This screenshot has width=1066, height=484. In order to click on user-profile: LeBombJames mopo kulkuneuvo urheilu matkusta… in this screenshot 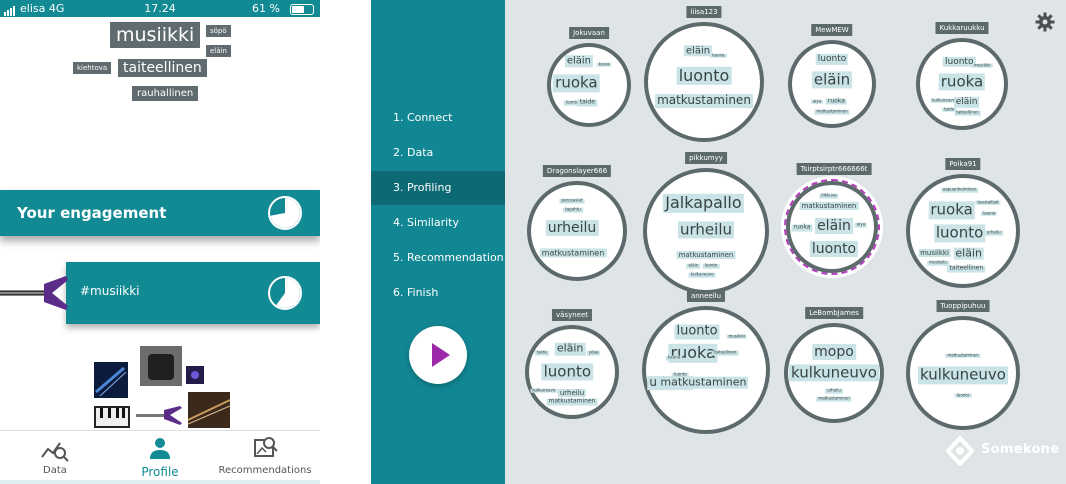, I will do `click(834, 371)`.